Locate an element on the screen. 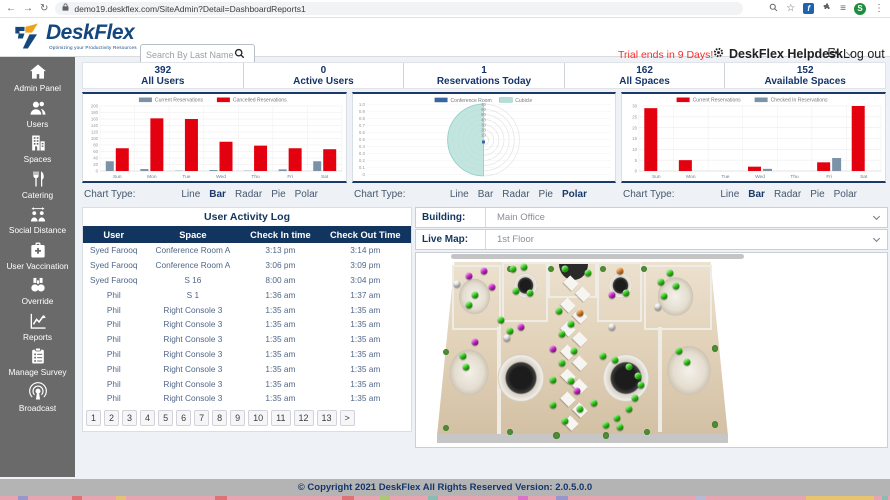  page-button-3: 3 is located at coordinates (130, 417).